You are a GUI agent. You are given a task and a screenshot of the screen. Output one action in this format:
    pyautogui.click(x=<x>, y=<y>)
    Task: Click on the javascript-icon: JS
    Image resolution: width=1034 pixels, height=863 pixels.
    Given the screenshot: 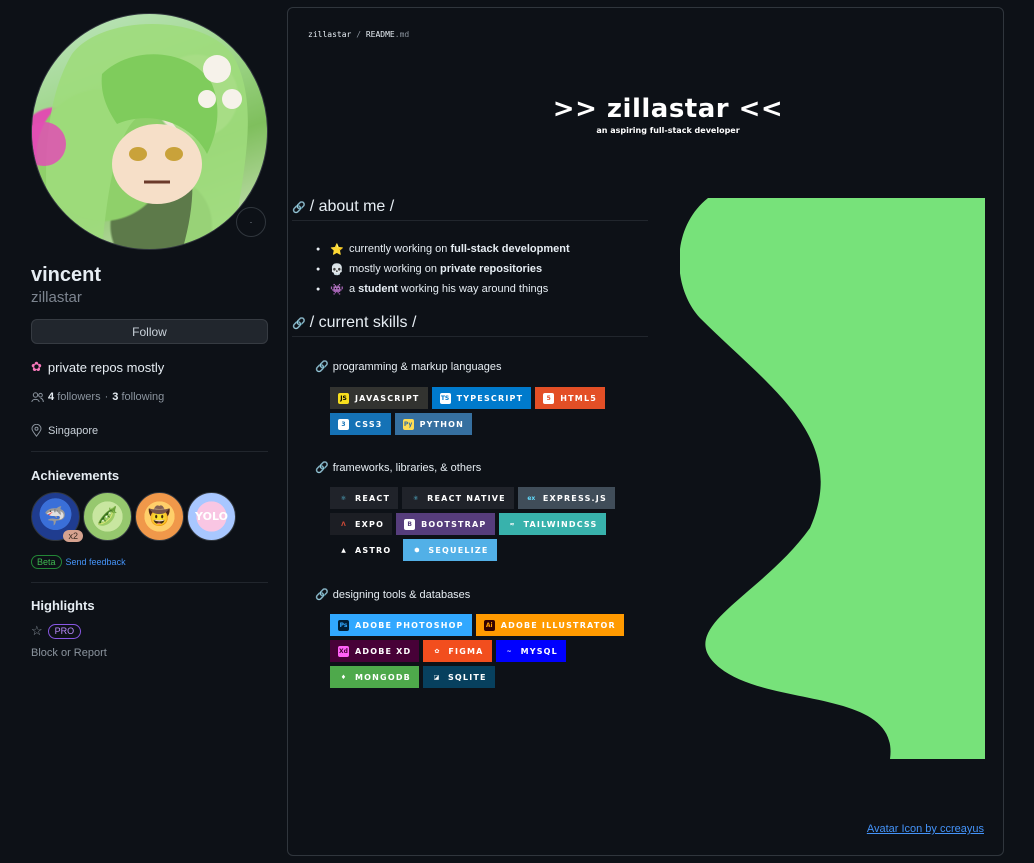 What is the action you would take?
    pyautogui.click(x=343, y=398)
    